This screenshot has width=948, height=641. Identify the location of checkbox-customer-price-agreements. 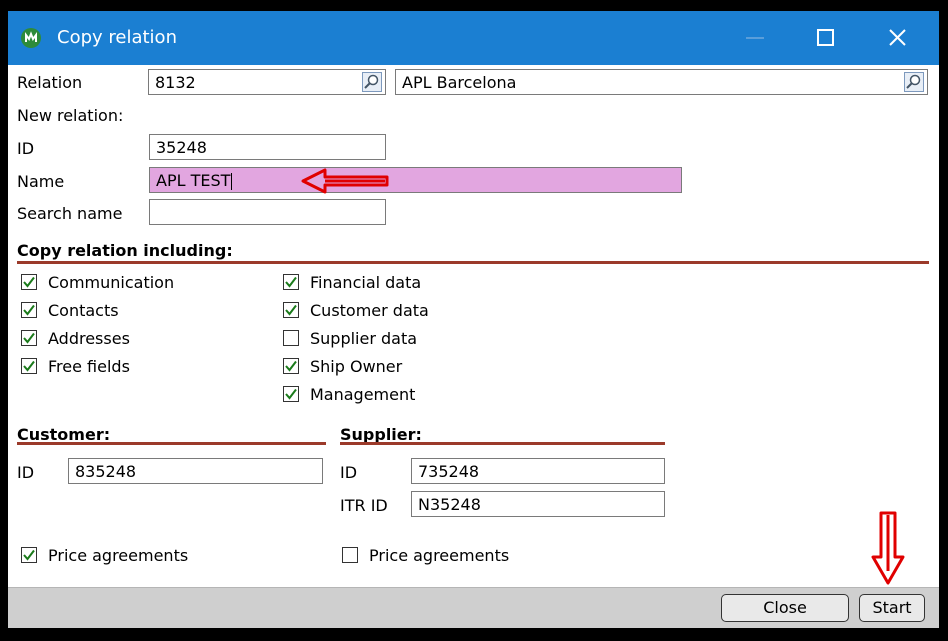
(29, 555).